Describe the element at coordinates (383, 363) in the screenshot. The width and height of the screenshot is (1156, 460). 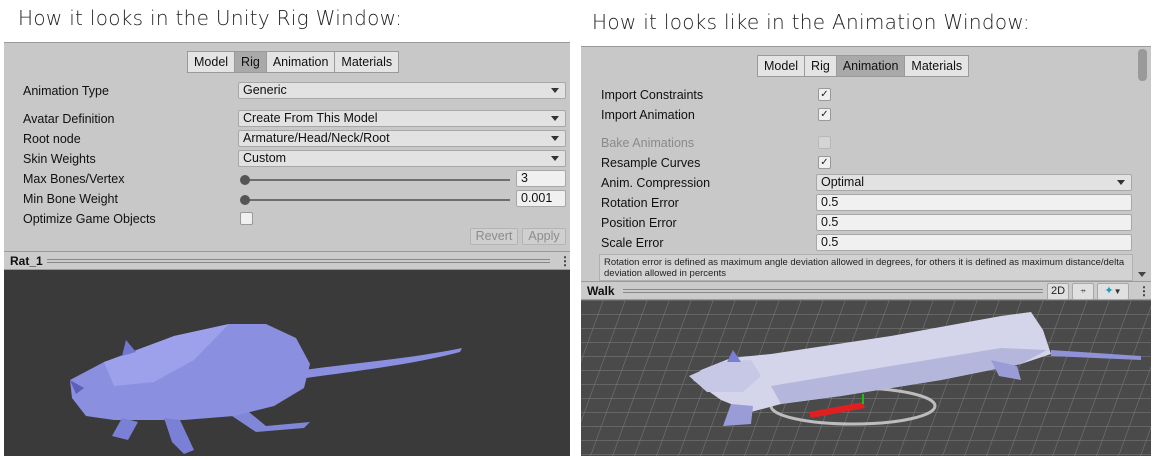
I see `rat-tail` at that location.